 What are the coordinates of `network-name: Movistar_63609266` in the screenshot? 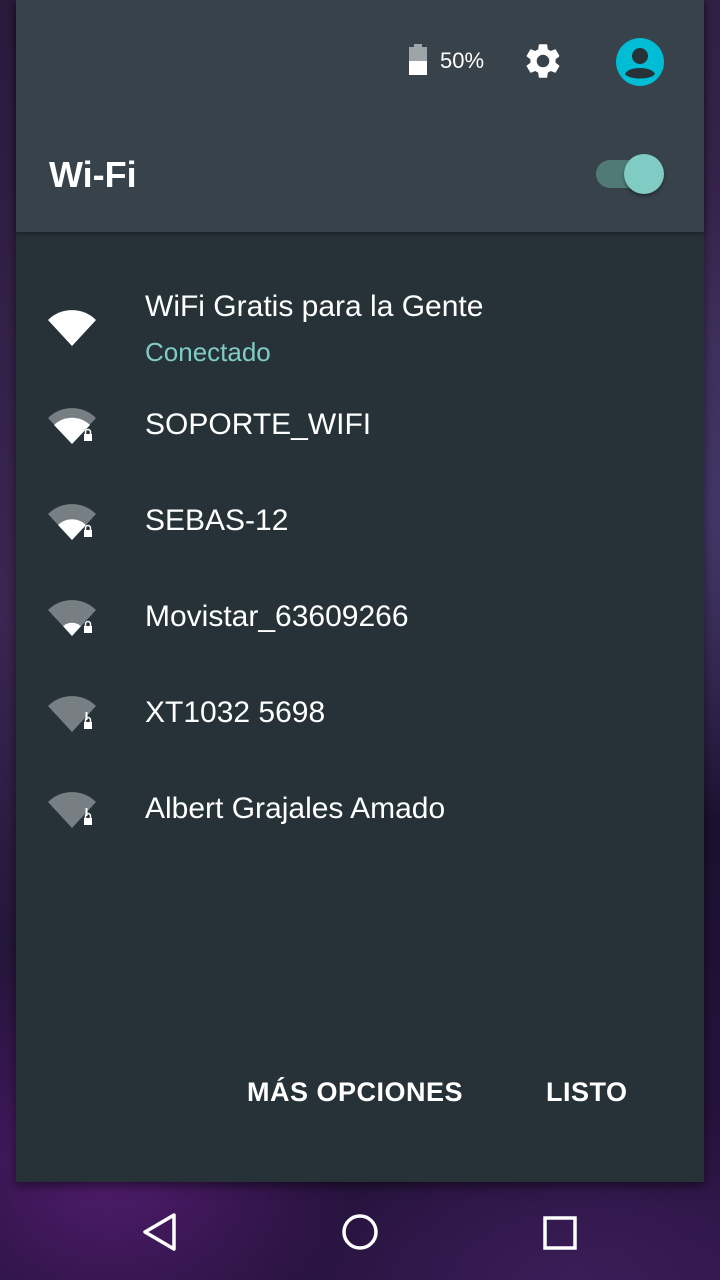 It's located at (277, 616).